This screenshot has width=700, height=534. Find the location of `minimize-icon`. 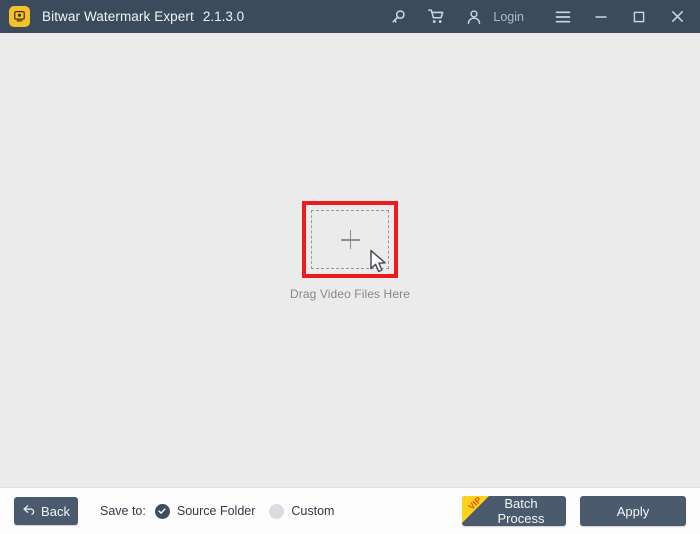

minimize-icon is located at coordinates (601, 16).